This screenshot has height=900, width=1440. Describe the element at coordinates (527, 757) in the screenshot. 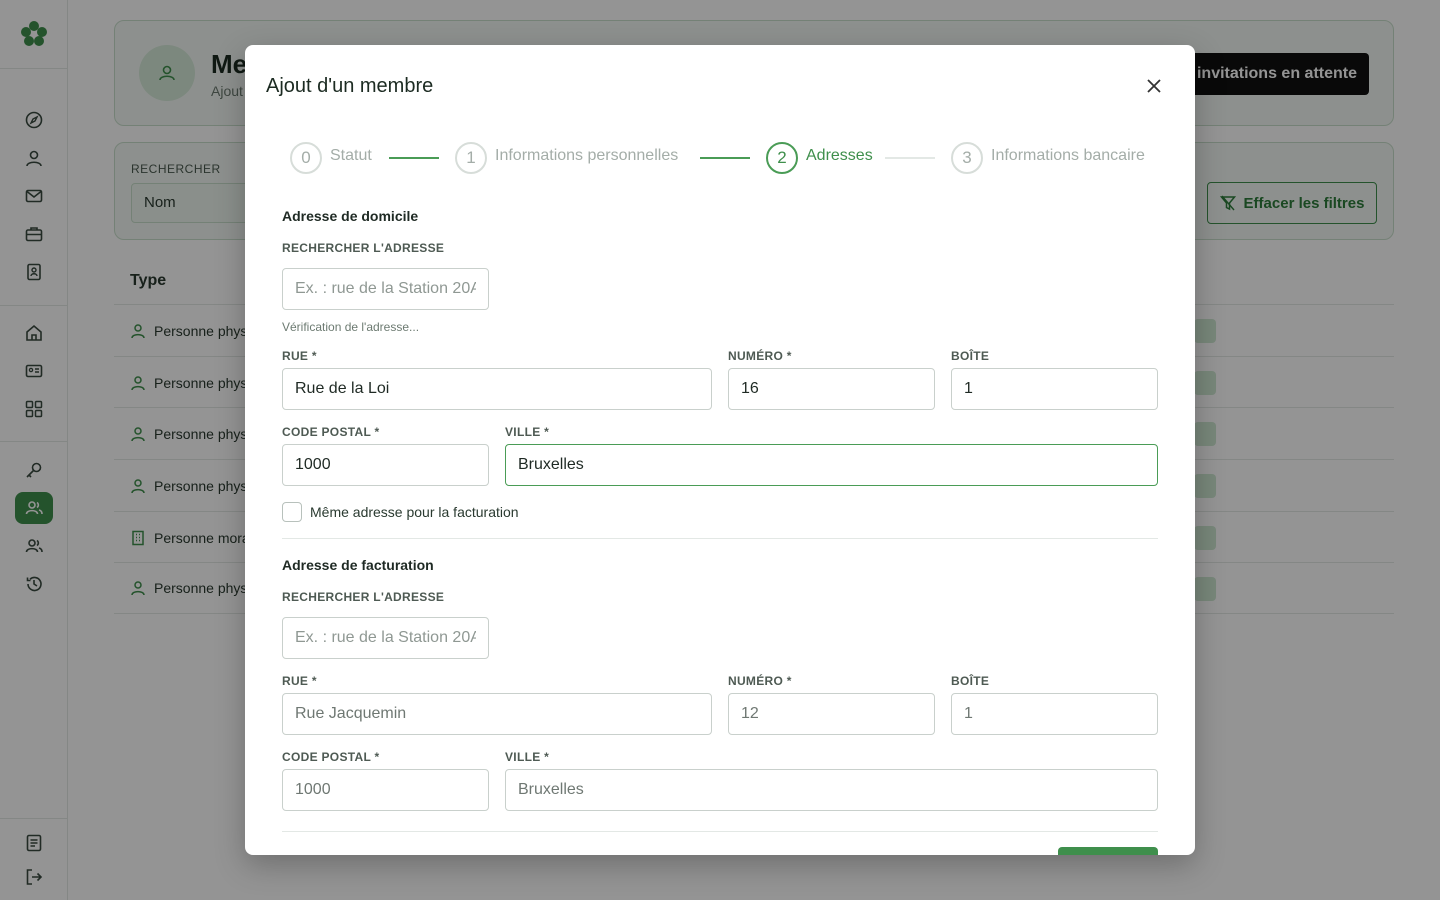

I see `billing-city-label: VILLE *` at that location.